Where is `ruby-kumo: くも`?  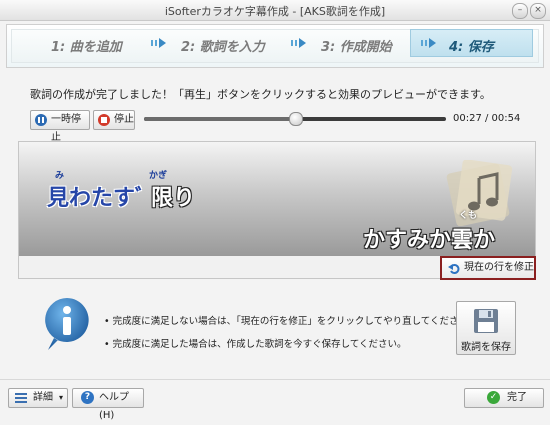 ruby-kumo: くも is located at coordinates (468, 216).